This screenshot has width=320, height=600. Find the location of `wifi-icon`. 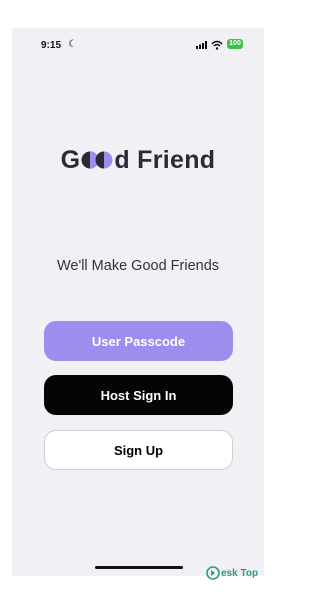

wifi-icon is located at coordinates (217, 45).